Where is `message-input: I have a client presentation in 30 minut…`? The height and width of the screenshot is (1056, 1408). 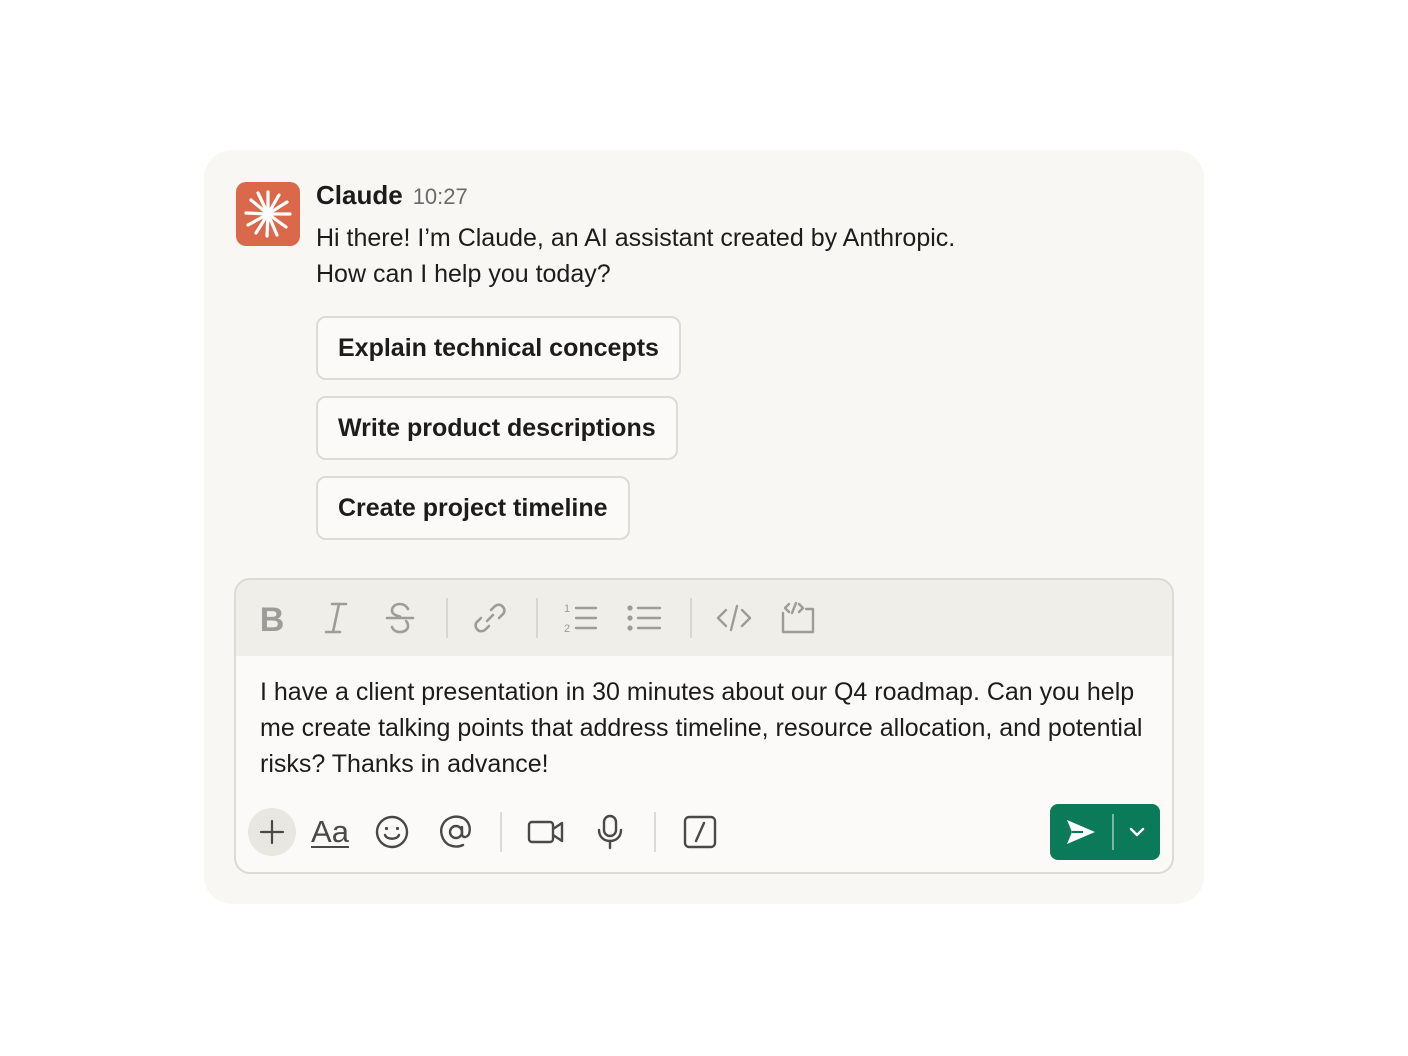 message-input: I have a client presentation in 30 minut… is located at coordinates (705, 728).